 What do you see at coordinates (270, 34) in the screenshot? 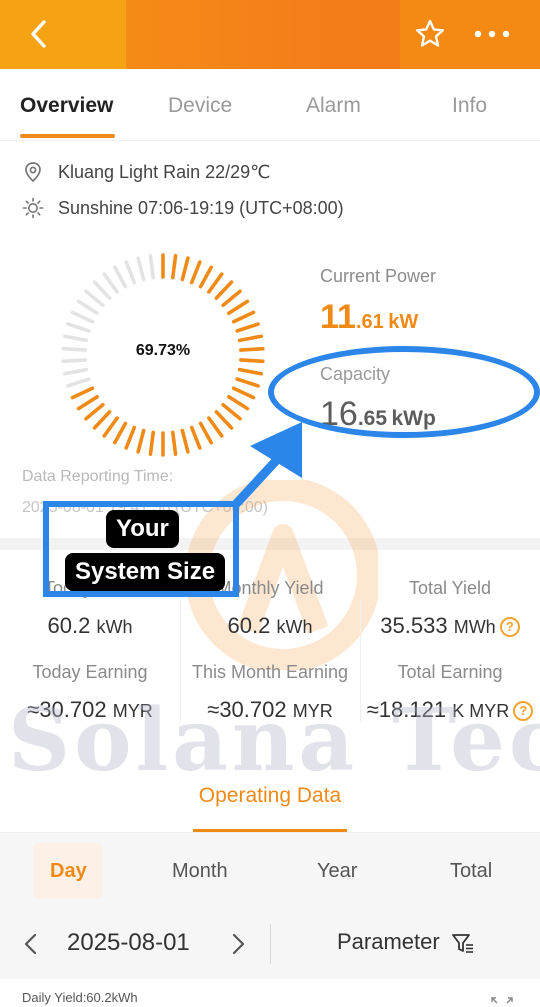
I see `app-header` at bounding box center [270, 34].